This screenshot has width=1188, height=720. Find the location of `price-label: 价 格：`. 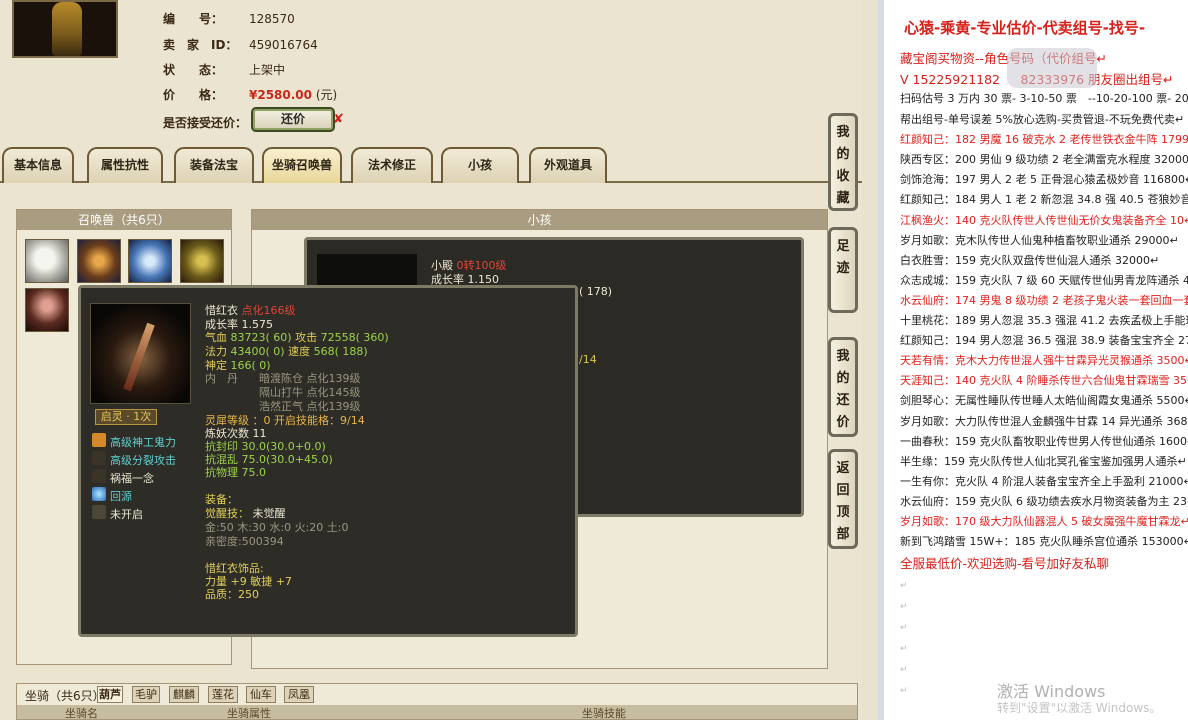

price-label: 价 格： is located at coordinates (193, 95).